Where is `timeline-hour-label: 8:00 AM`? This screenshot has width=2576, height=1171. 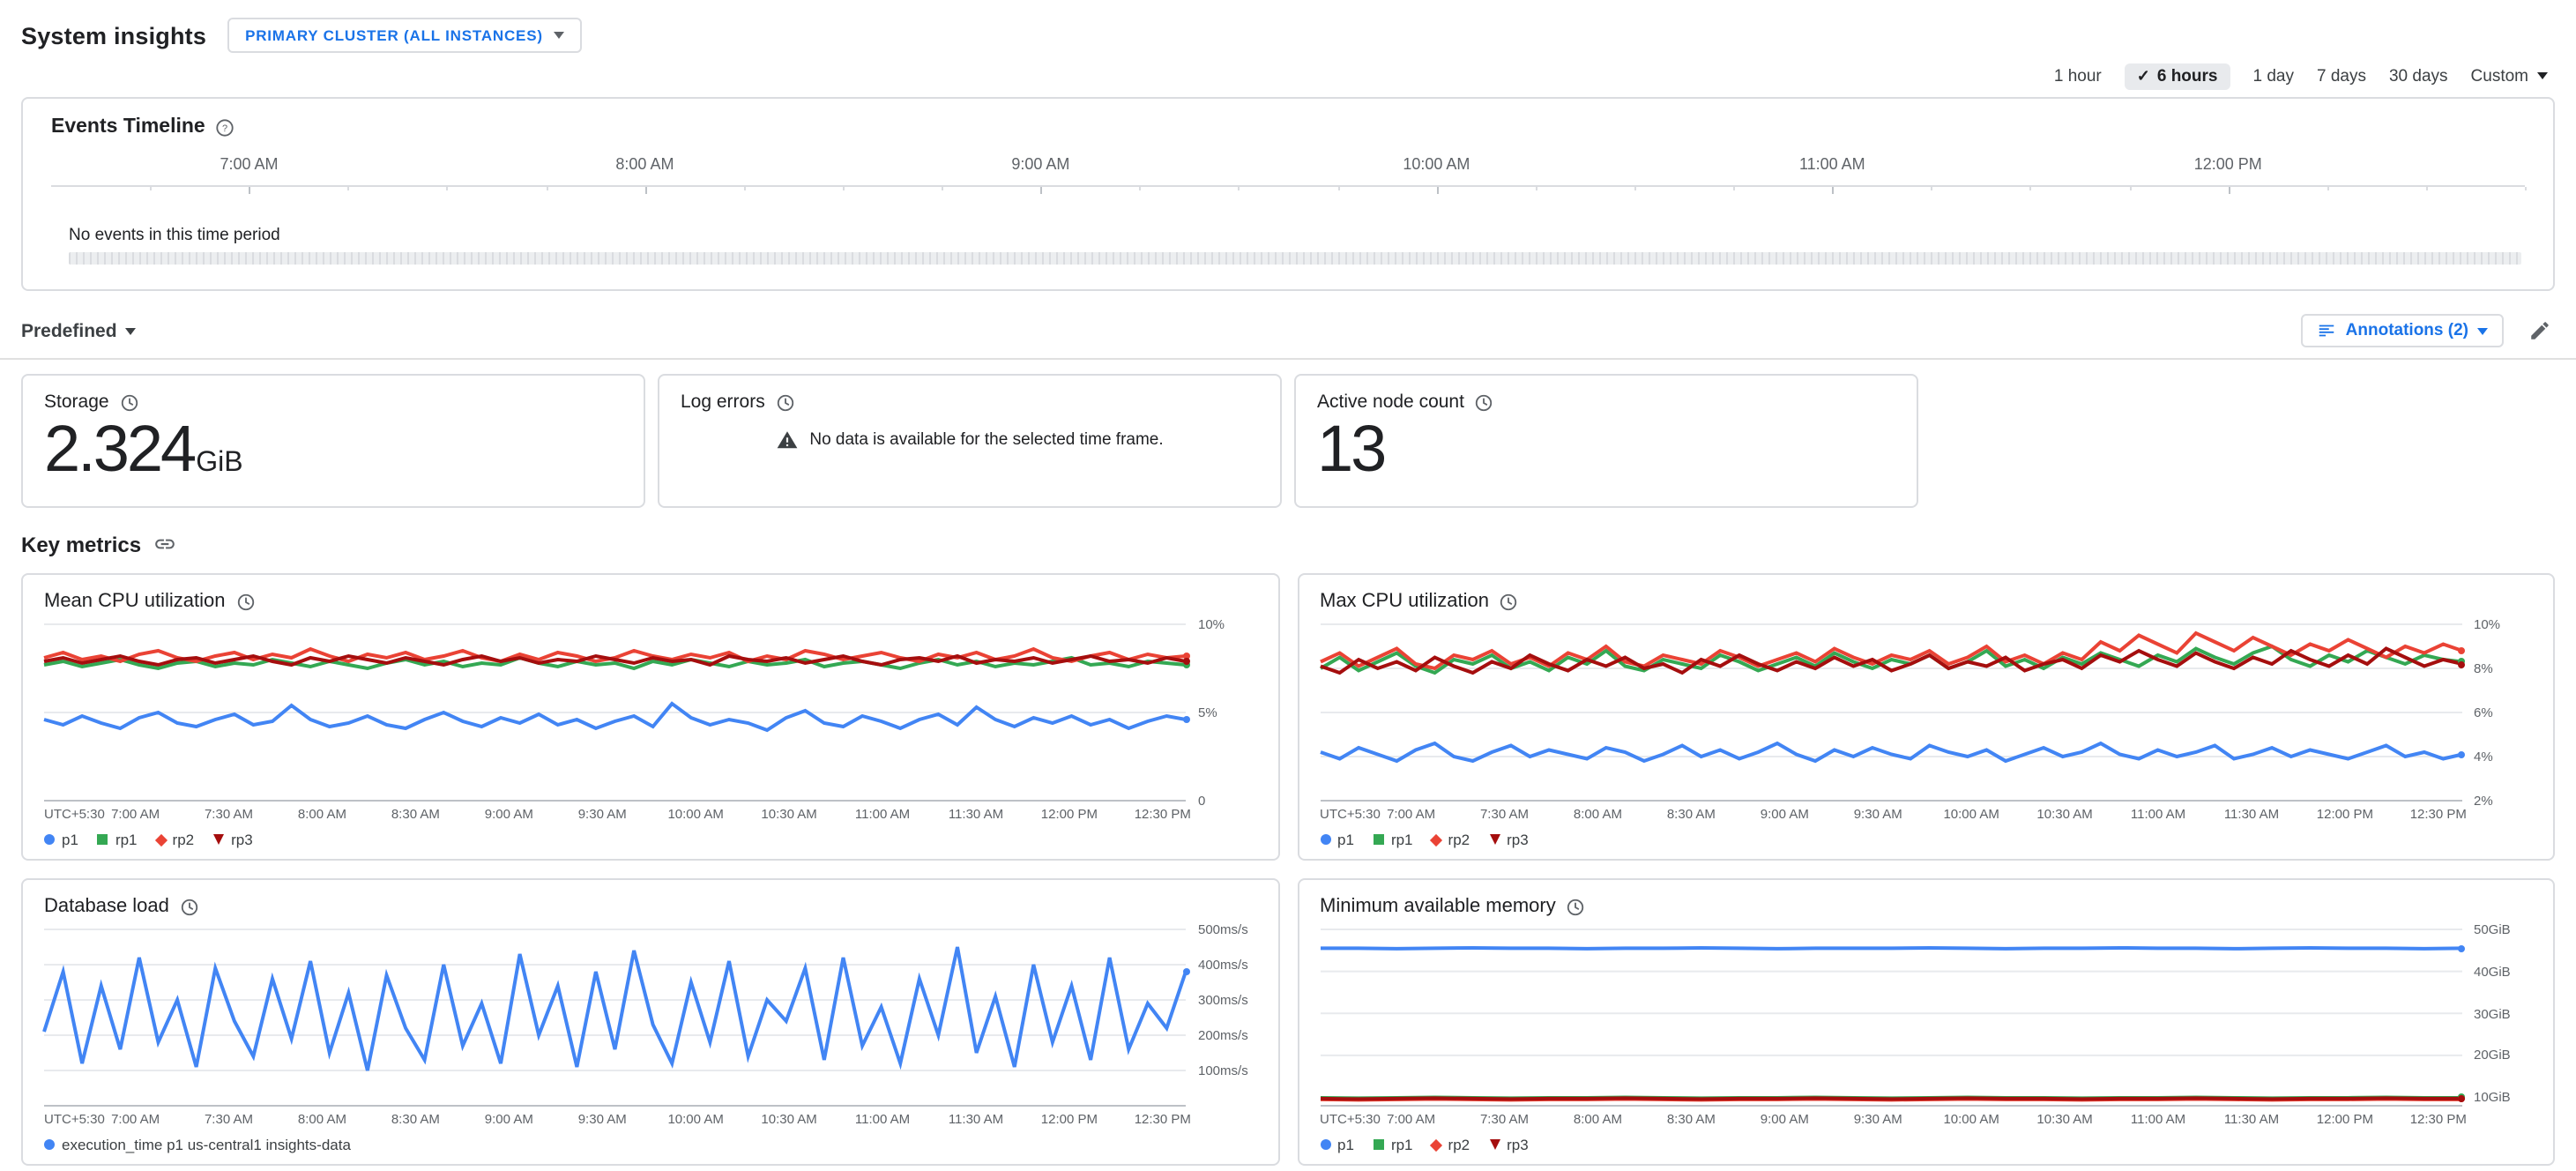
timeline-hour-label: 8:00 AM is located at coordinates (644, 164).